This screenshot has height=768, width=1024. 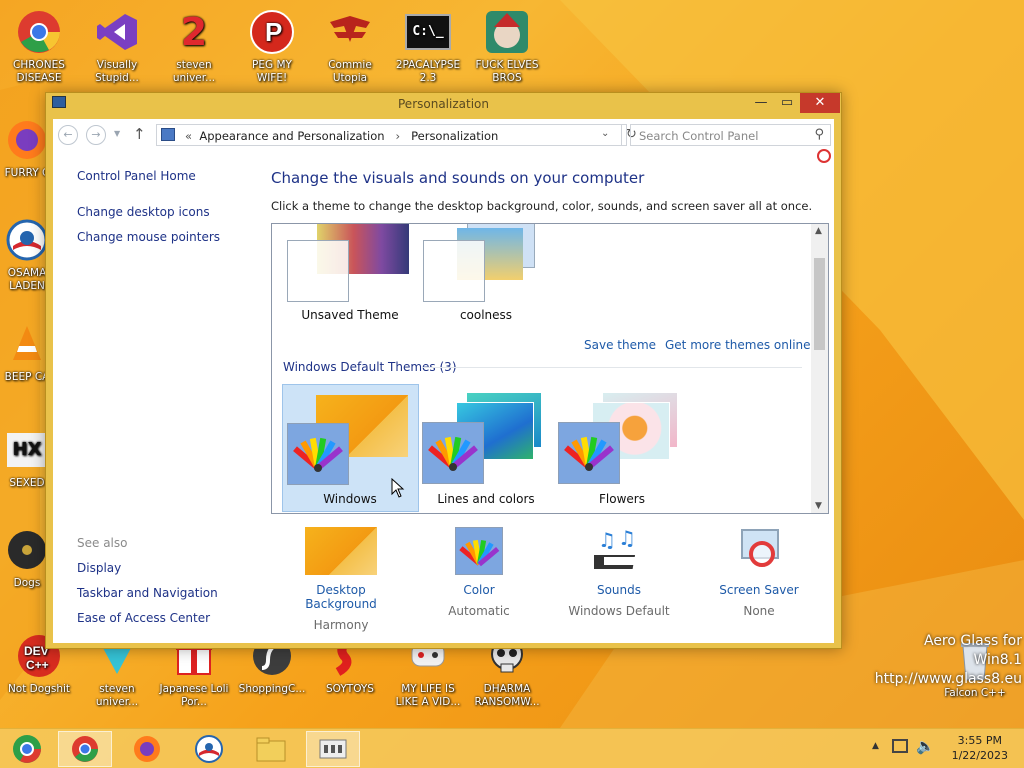 I want to click on taskbar-obama, so click(x=209, y=749).